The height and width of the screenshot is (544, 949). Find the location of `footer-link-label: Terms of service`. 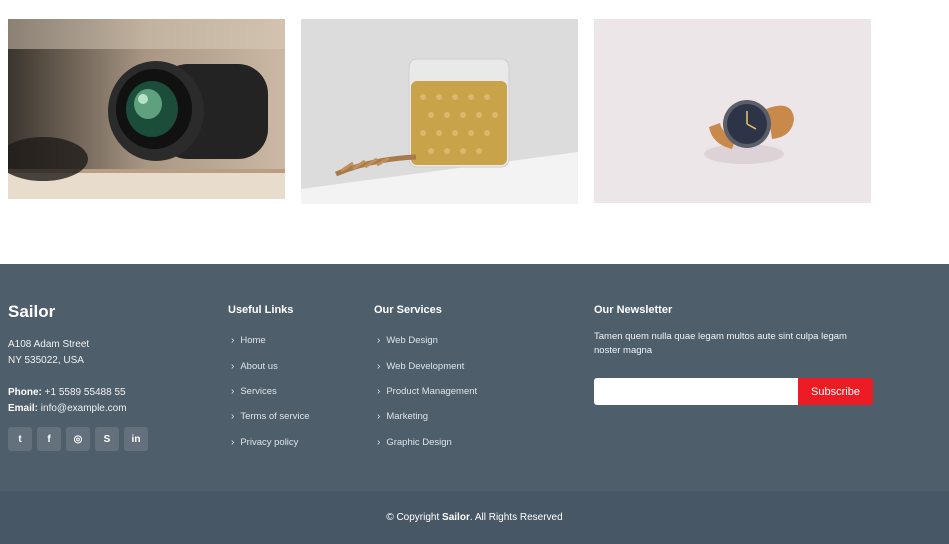

footer-link-label: Terms of service is located at coordinates (275, 417).